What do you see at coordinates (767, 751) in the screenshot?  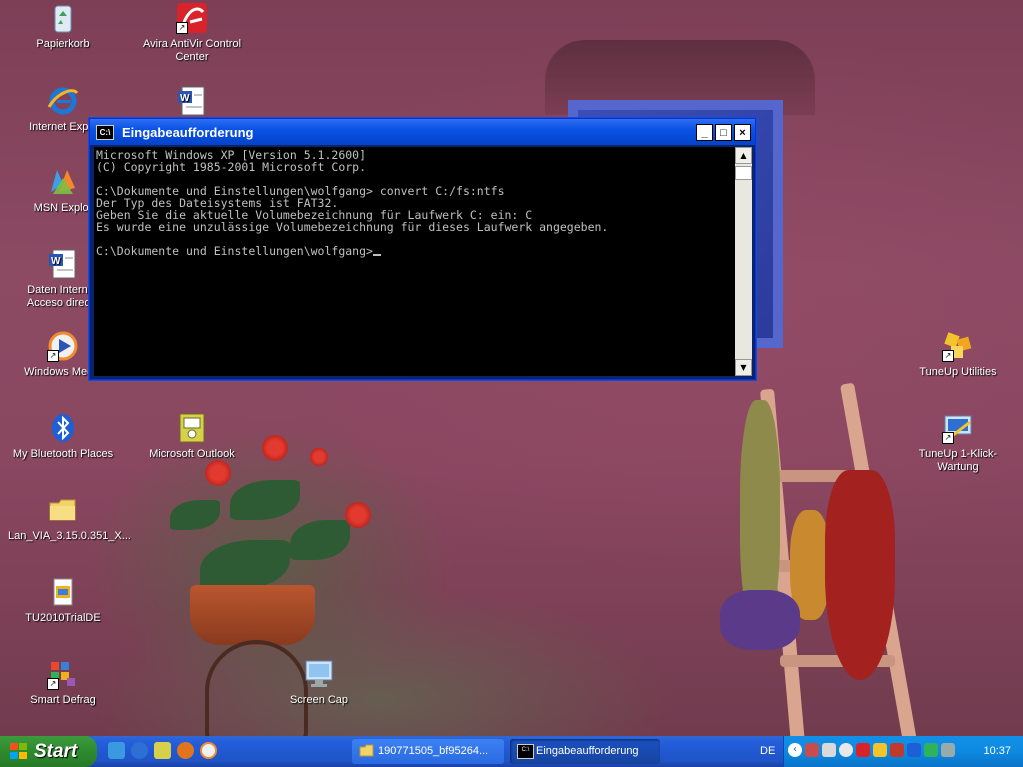 I see `language-indicator: DE` at bounding box center [767, 751].